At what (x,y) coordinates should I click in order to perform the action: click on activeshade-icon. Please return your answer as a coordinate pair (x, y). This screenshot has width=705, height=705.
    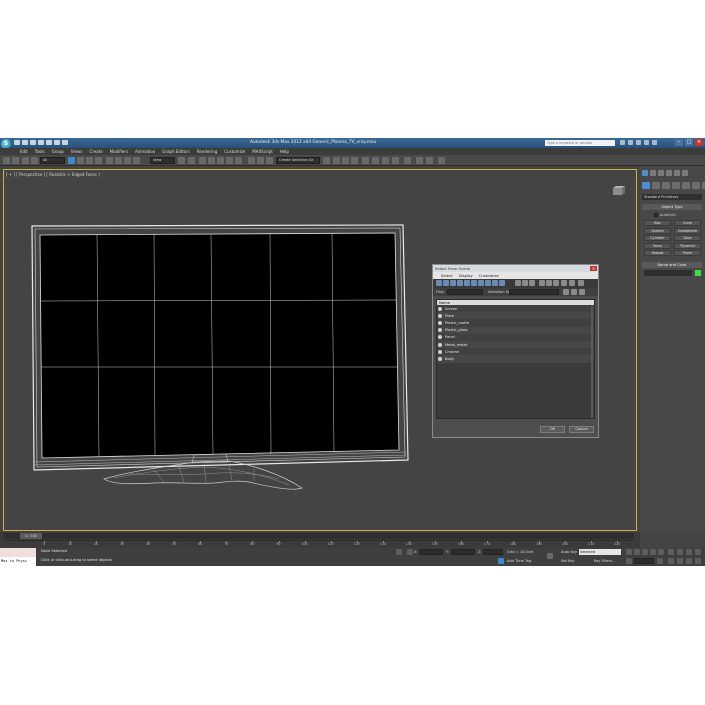
    Looking at the image, I should click on (419, 160).